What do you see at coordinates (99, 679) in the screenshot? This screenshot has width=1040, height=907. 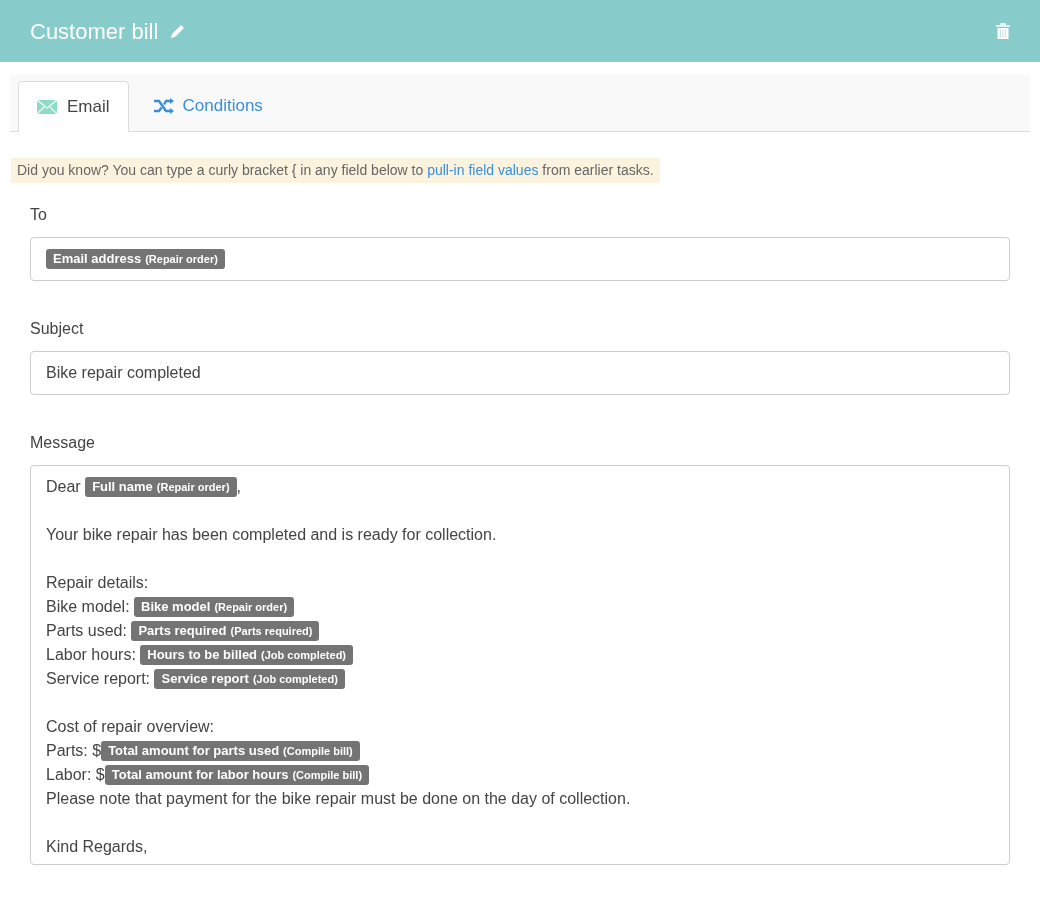 I see `message-text: Service report:` at bounding box center [99, 679].